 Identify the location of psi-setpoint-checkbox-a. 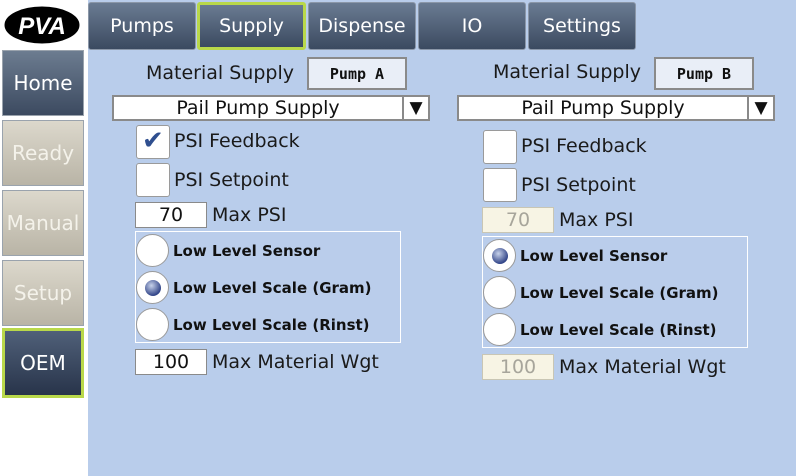
(153, 180).